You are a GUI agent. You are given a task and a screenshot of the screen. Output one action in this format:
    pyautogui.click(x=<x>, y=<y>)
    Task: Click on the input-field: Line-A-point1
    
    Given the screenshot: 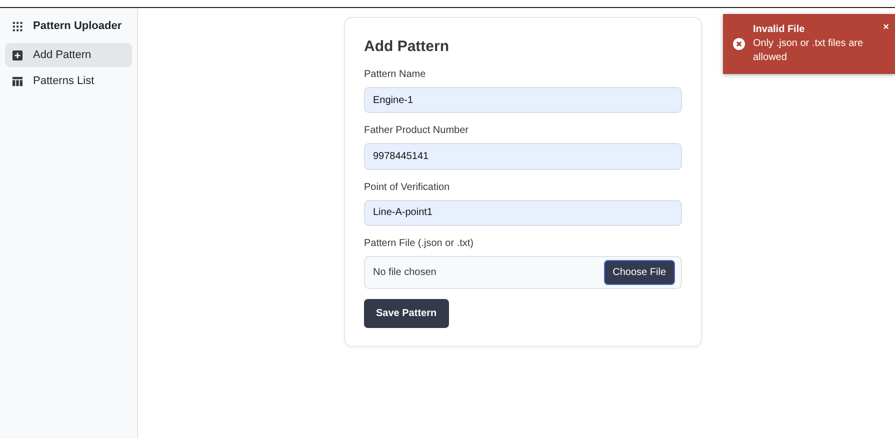 What is the action you would take?
    pyautogui.click(x=523, y=213)
    